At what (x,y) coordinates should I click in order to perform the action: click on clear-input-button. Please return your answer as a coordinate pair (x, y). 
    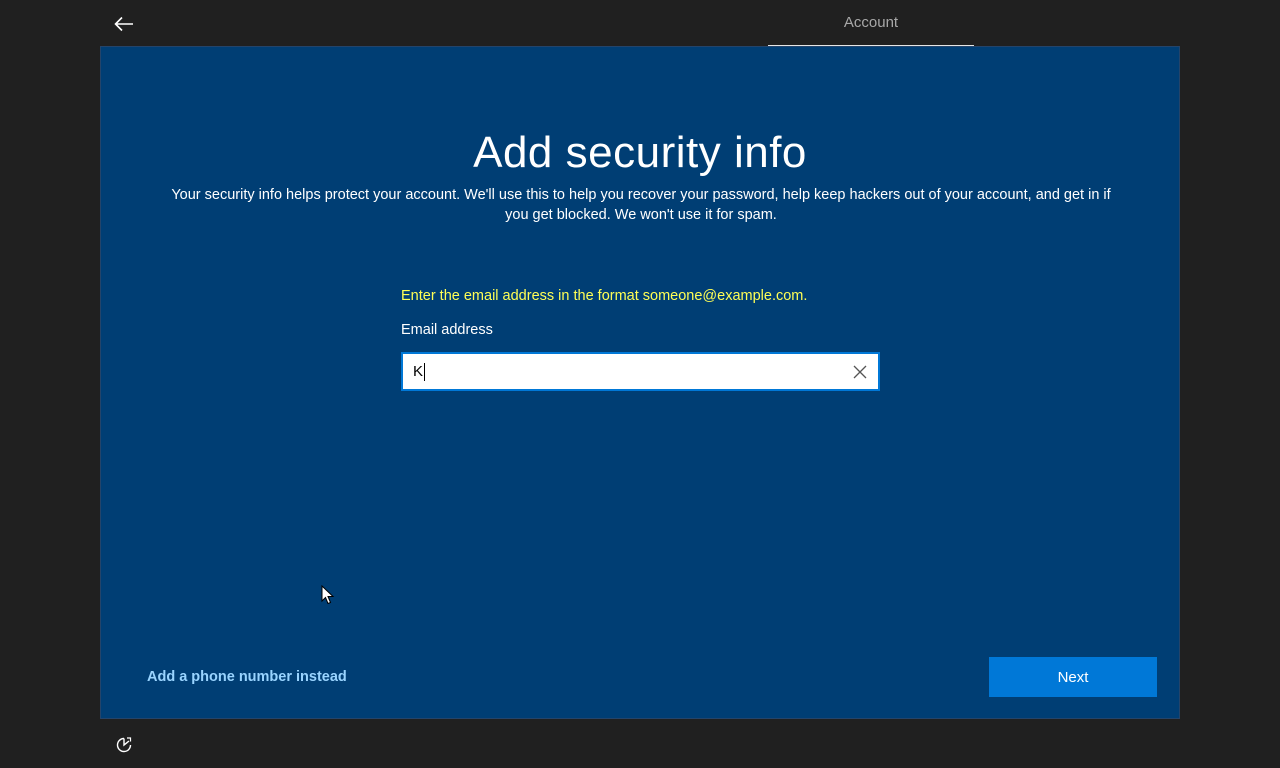
    Looking at the image, I should click on (860, 371).